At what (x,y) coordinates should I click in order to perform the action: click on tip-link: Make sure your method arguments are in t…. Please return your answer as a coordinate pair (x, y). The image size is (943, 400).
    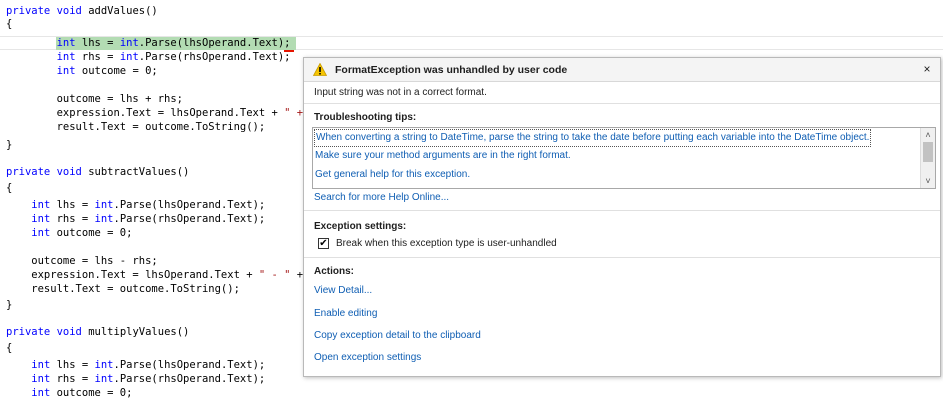
    Looking at the image, I should click on (443, 156).